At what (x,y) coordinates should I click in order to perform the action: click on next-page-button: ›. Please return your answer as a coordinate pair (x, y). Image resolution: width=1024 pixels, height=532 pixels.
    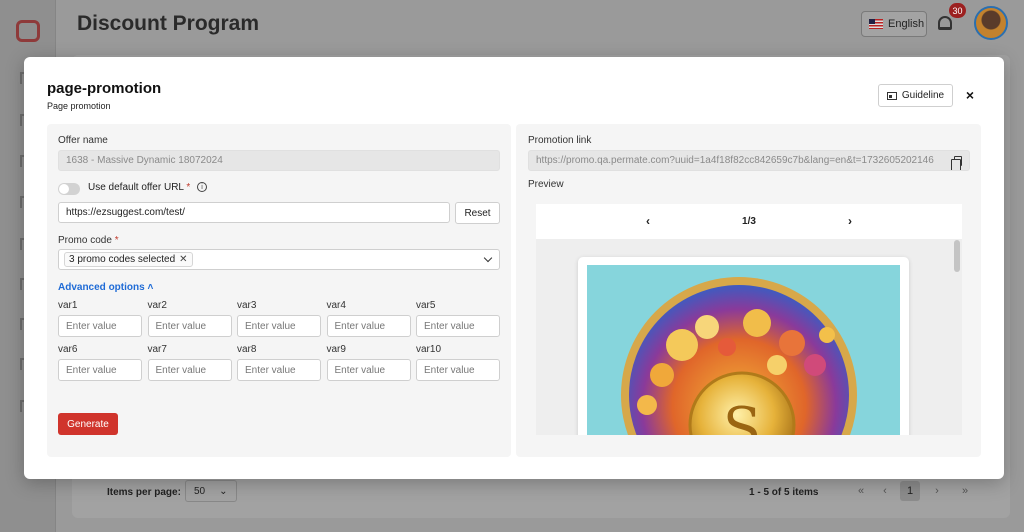
    Looking at the image, I should click on (937, 491).